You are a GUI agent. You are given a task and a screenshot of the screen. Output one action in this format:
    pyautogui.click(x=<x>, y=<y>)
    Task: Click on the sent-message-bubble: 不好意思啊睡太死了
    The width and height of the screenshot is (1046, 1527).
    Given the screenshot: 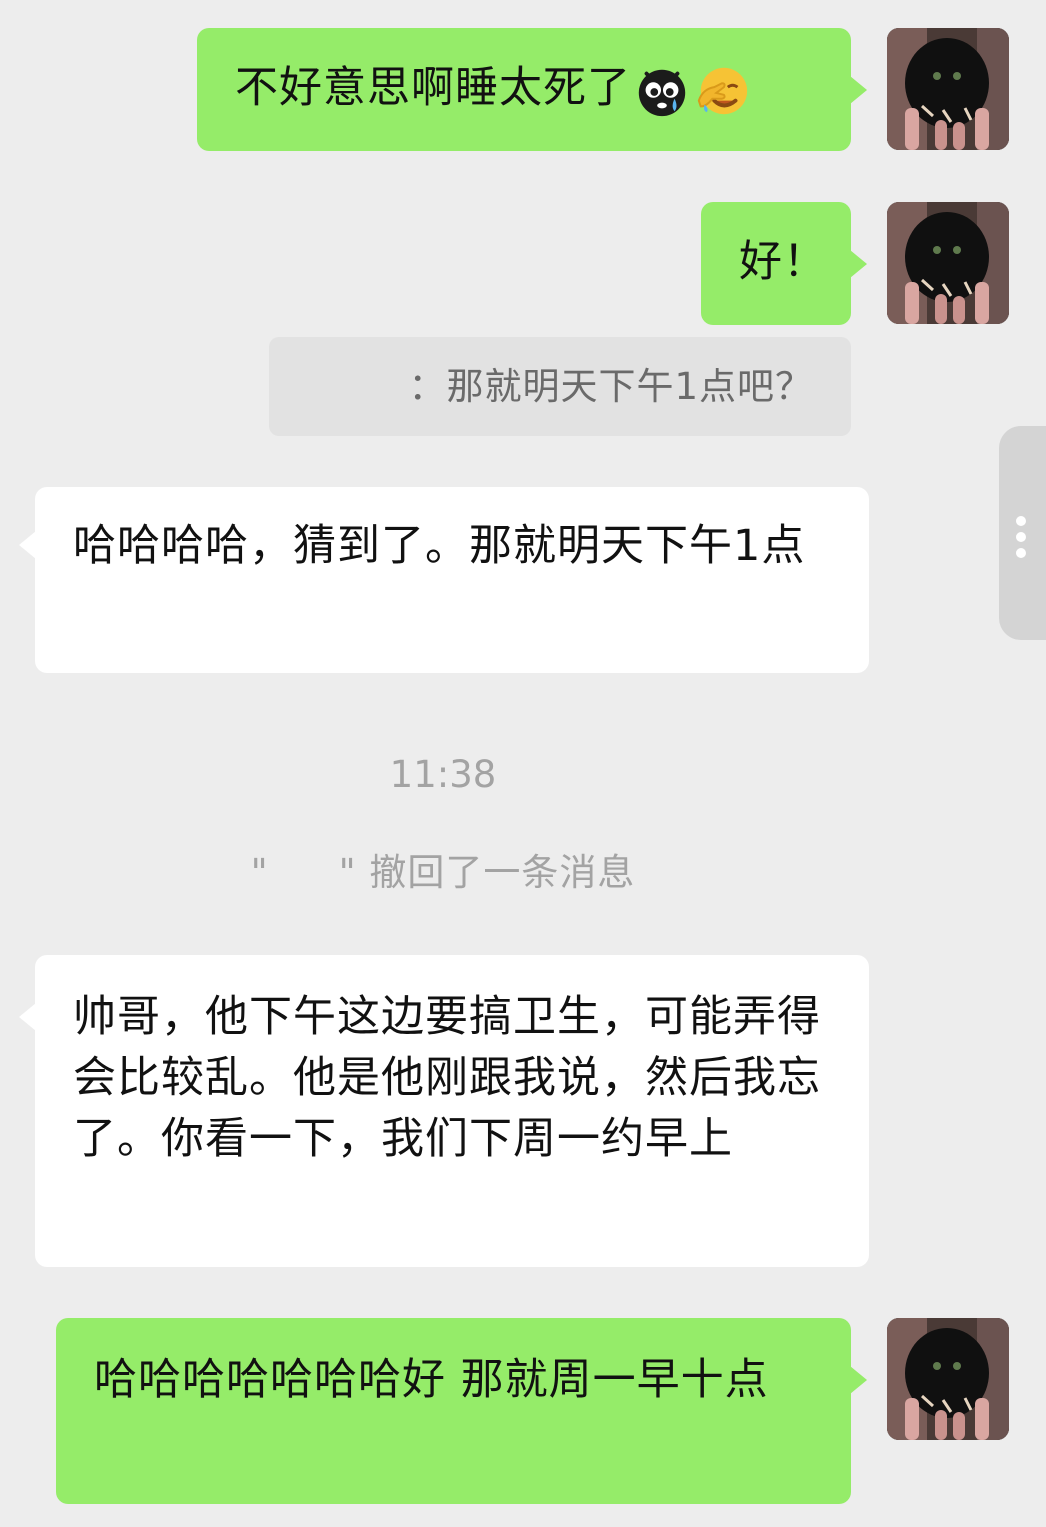 What is the action you would take?
    pyautogui.click(x=532, y=89)
    